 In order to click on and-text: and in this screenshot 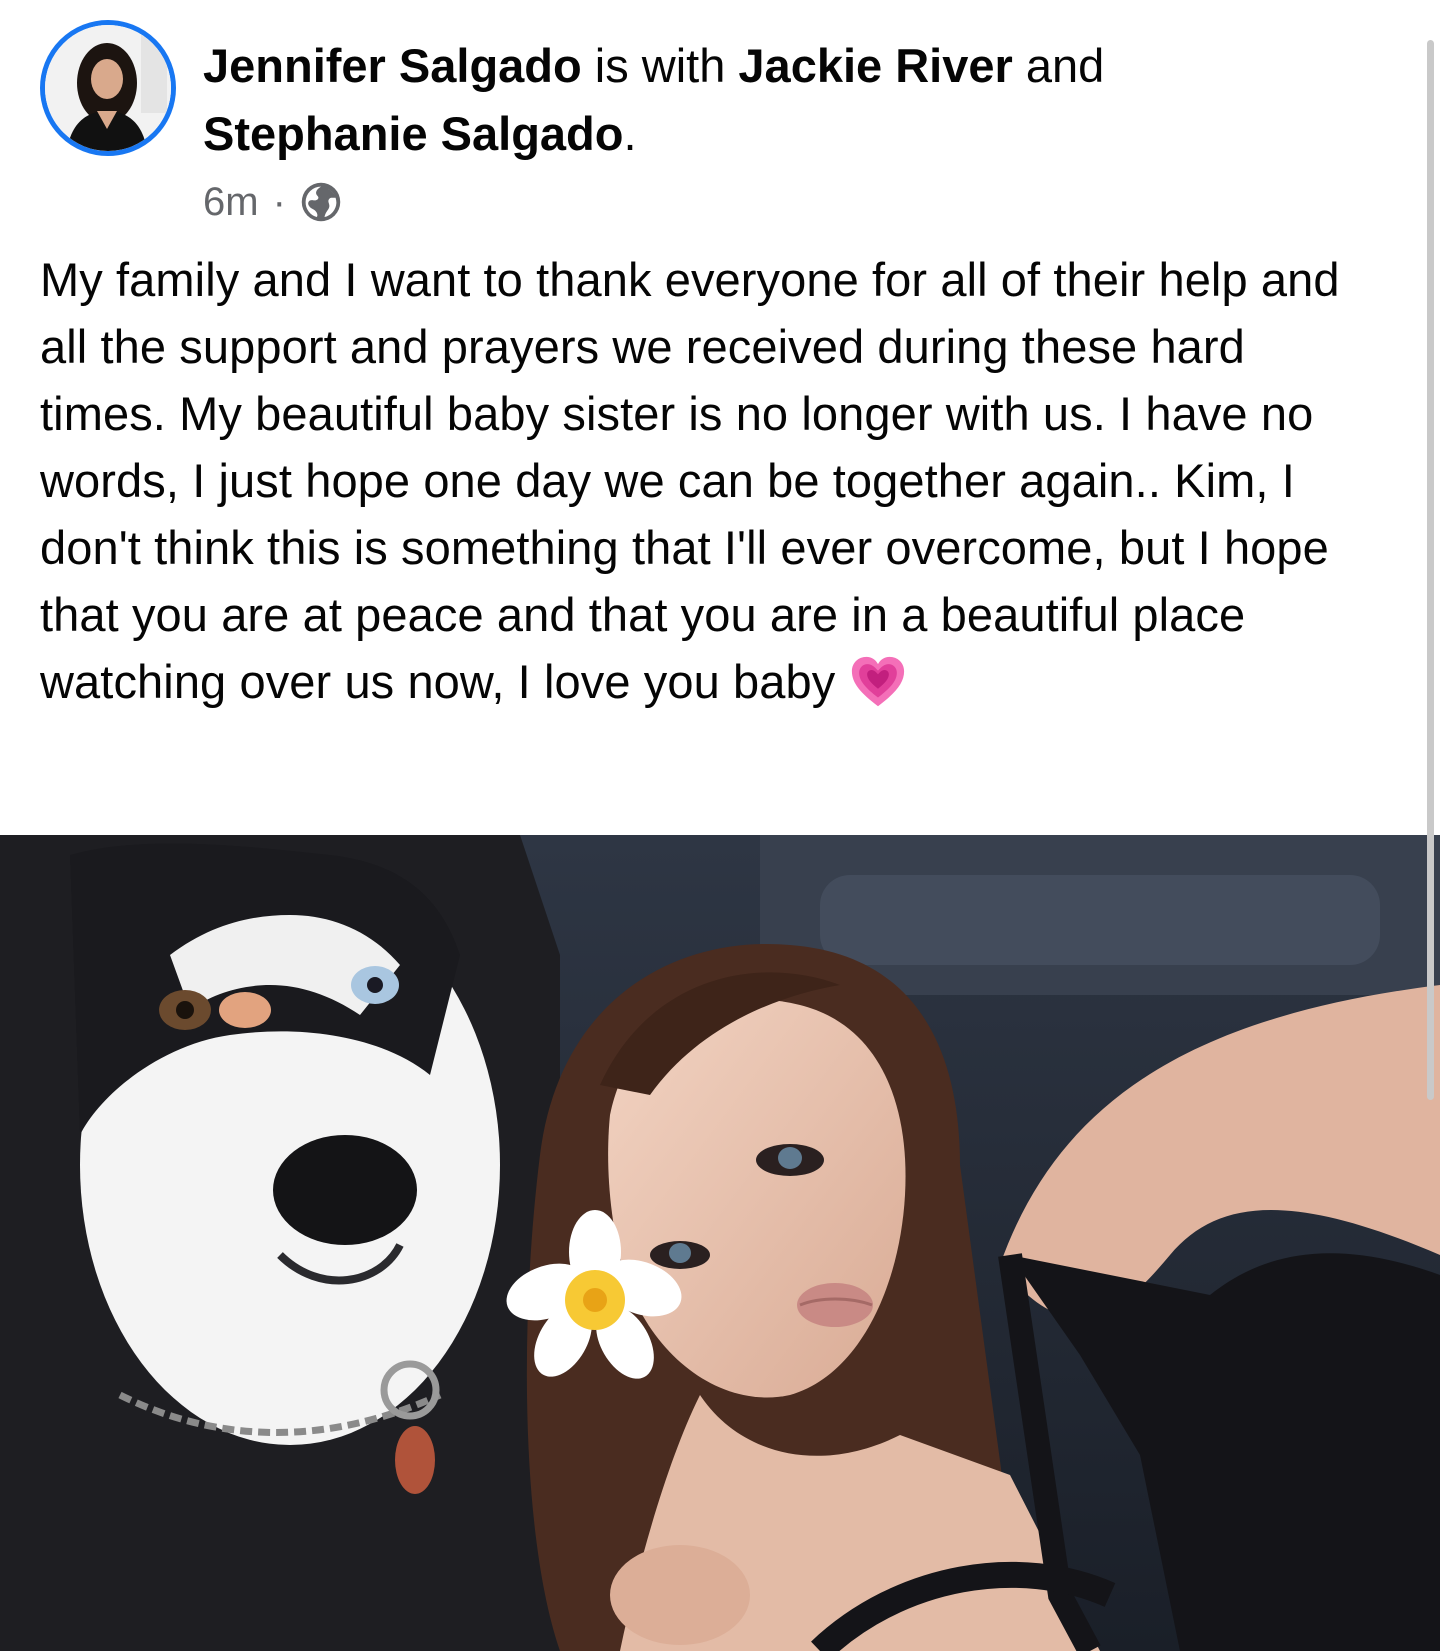, I will do `click(1058, 65)`.